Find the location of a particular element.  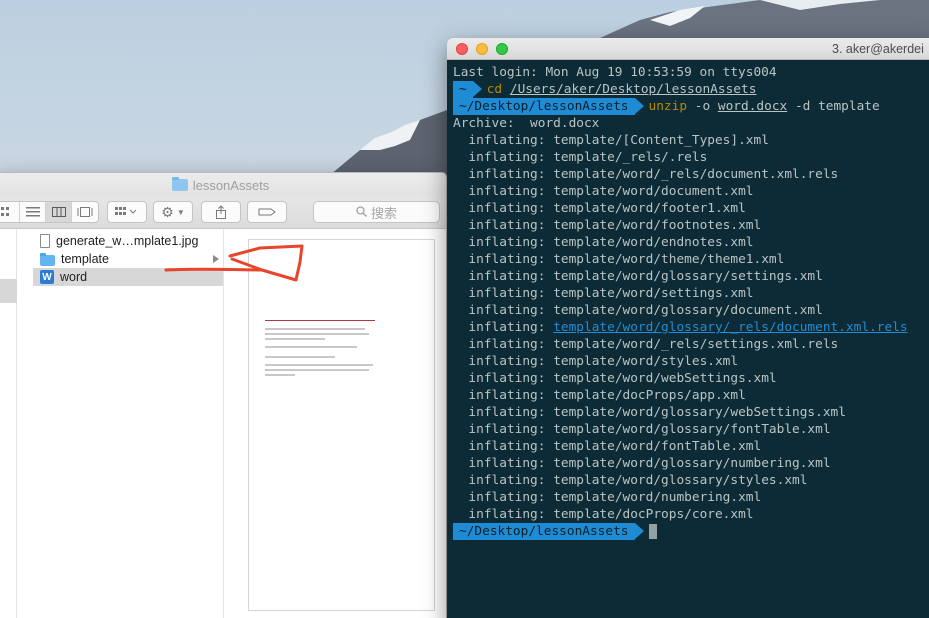

inflated-path: template/[Content_Types].xml is located at coordinates (661, 140).